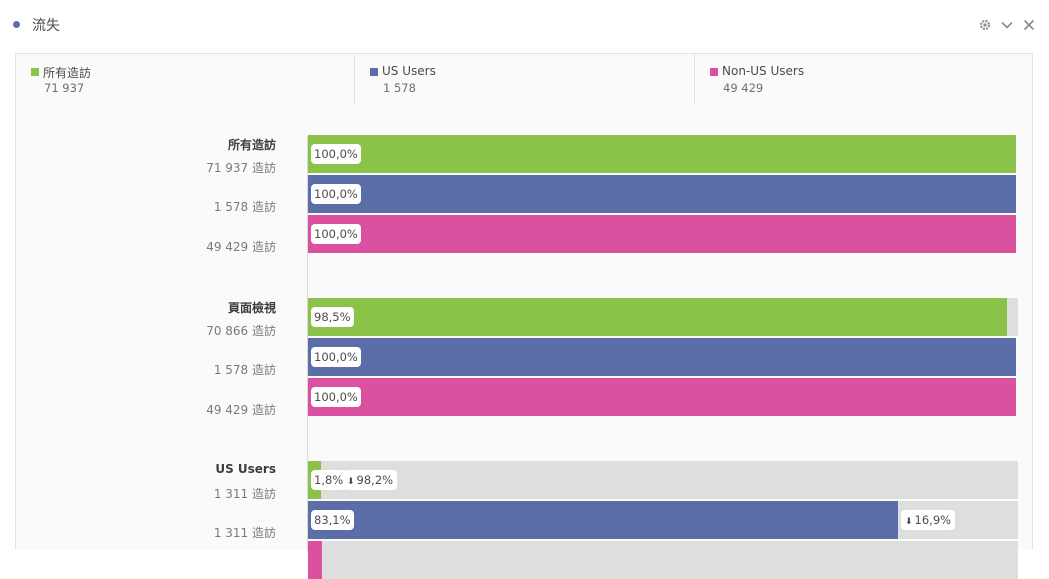  I want to click on bar-track, so click(663, 560).